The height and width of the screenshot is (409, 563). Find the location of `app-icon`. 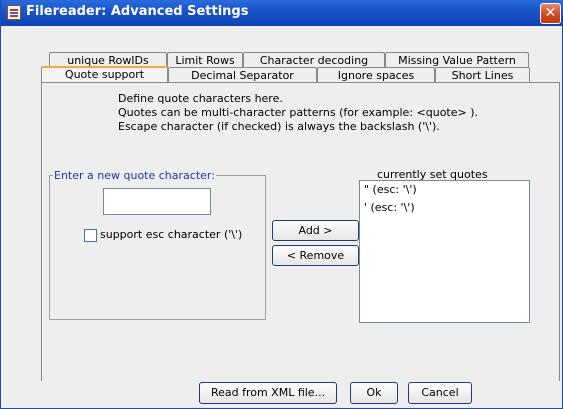

app-icon is located at coordinates (14, 12).